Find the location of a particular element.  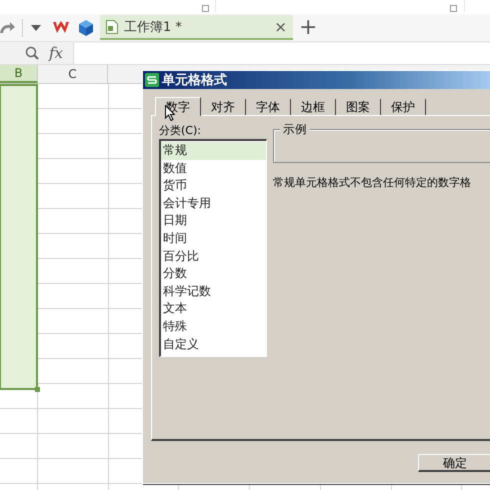

category-item: 自定义 is located at coordinates (213, 345).